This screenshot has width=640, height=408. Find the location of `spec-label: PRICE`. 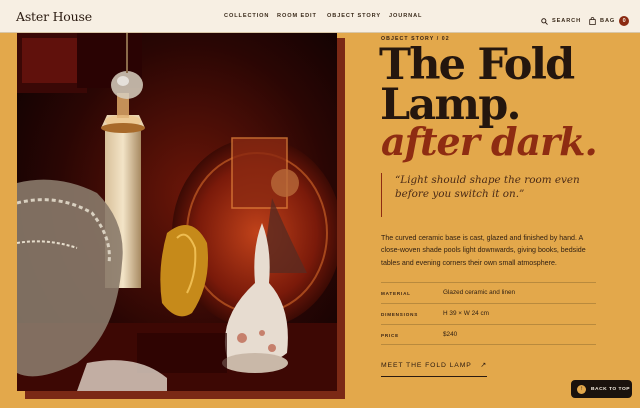

spec-label: PRICE is located at coordinates (390, 335).